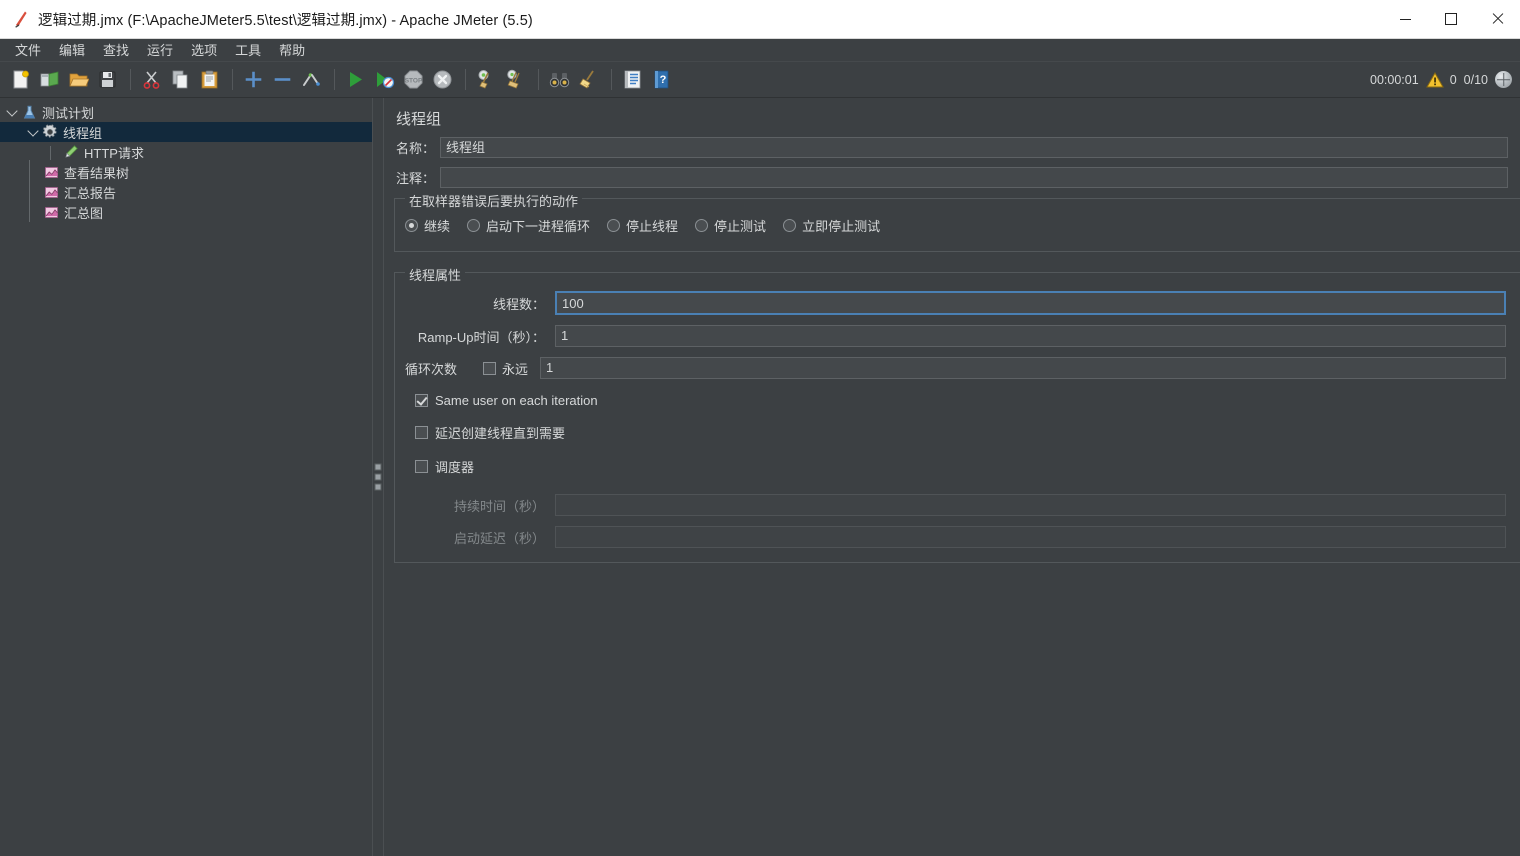  I want to click on svg-text: STOP, so click(414, 81).